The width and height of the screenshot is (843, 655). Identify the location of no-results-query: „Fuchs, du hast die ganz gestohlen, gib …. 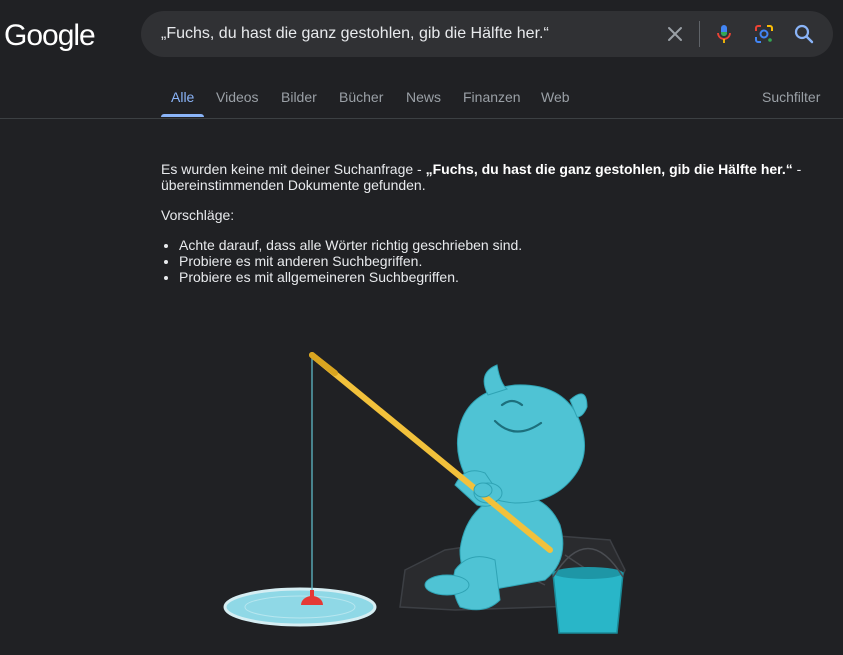
(609, 169).